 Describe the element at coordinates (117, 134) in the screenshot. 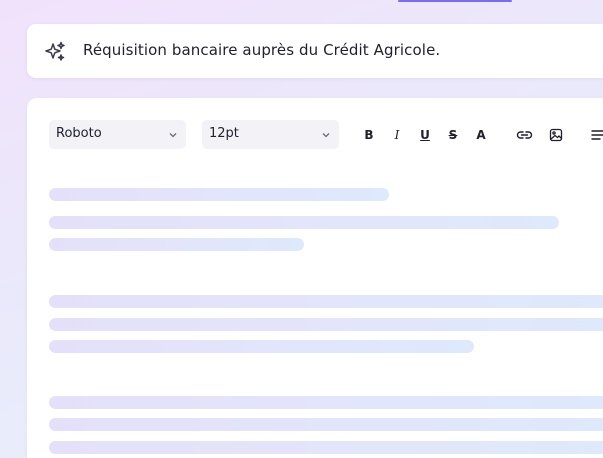

I see `font-family-select: Roboto` at that location.